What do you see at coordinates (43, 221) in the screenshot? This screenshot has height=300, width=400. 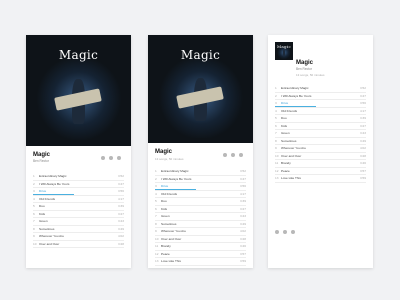 I see `track-title: Green` at bounding box center [43, 221].